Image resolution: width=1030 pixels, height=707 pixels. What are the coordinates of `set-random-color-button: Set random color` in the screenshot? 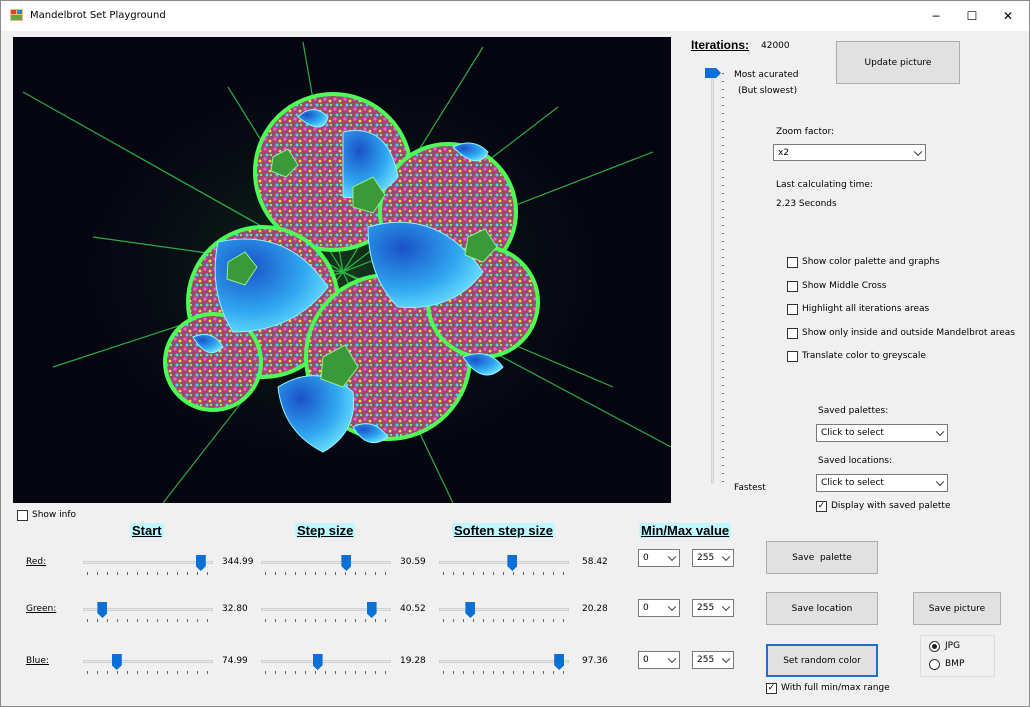 It's located at (822, 660).